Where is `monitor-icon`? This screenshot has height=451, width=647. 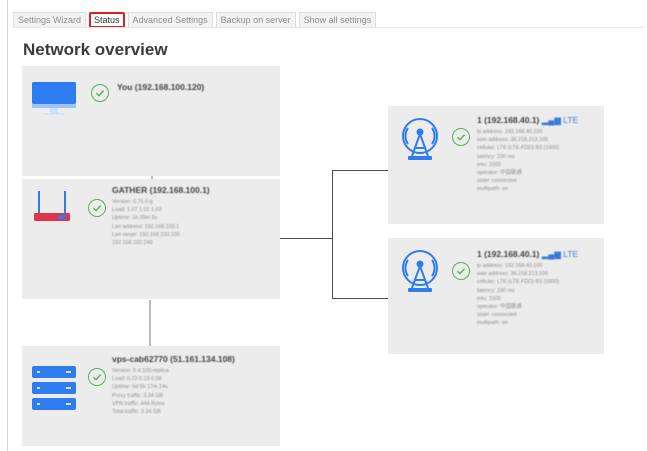 monitor-icon is located at coordinates (54, 100).